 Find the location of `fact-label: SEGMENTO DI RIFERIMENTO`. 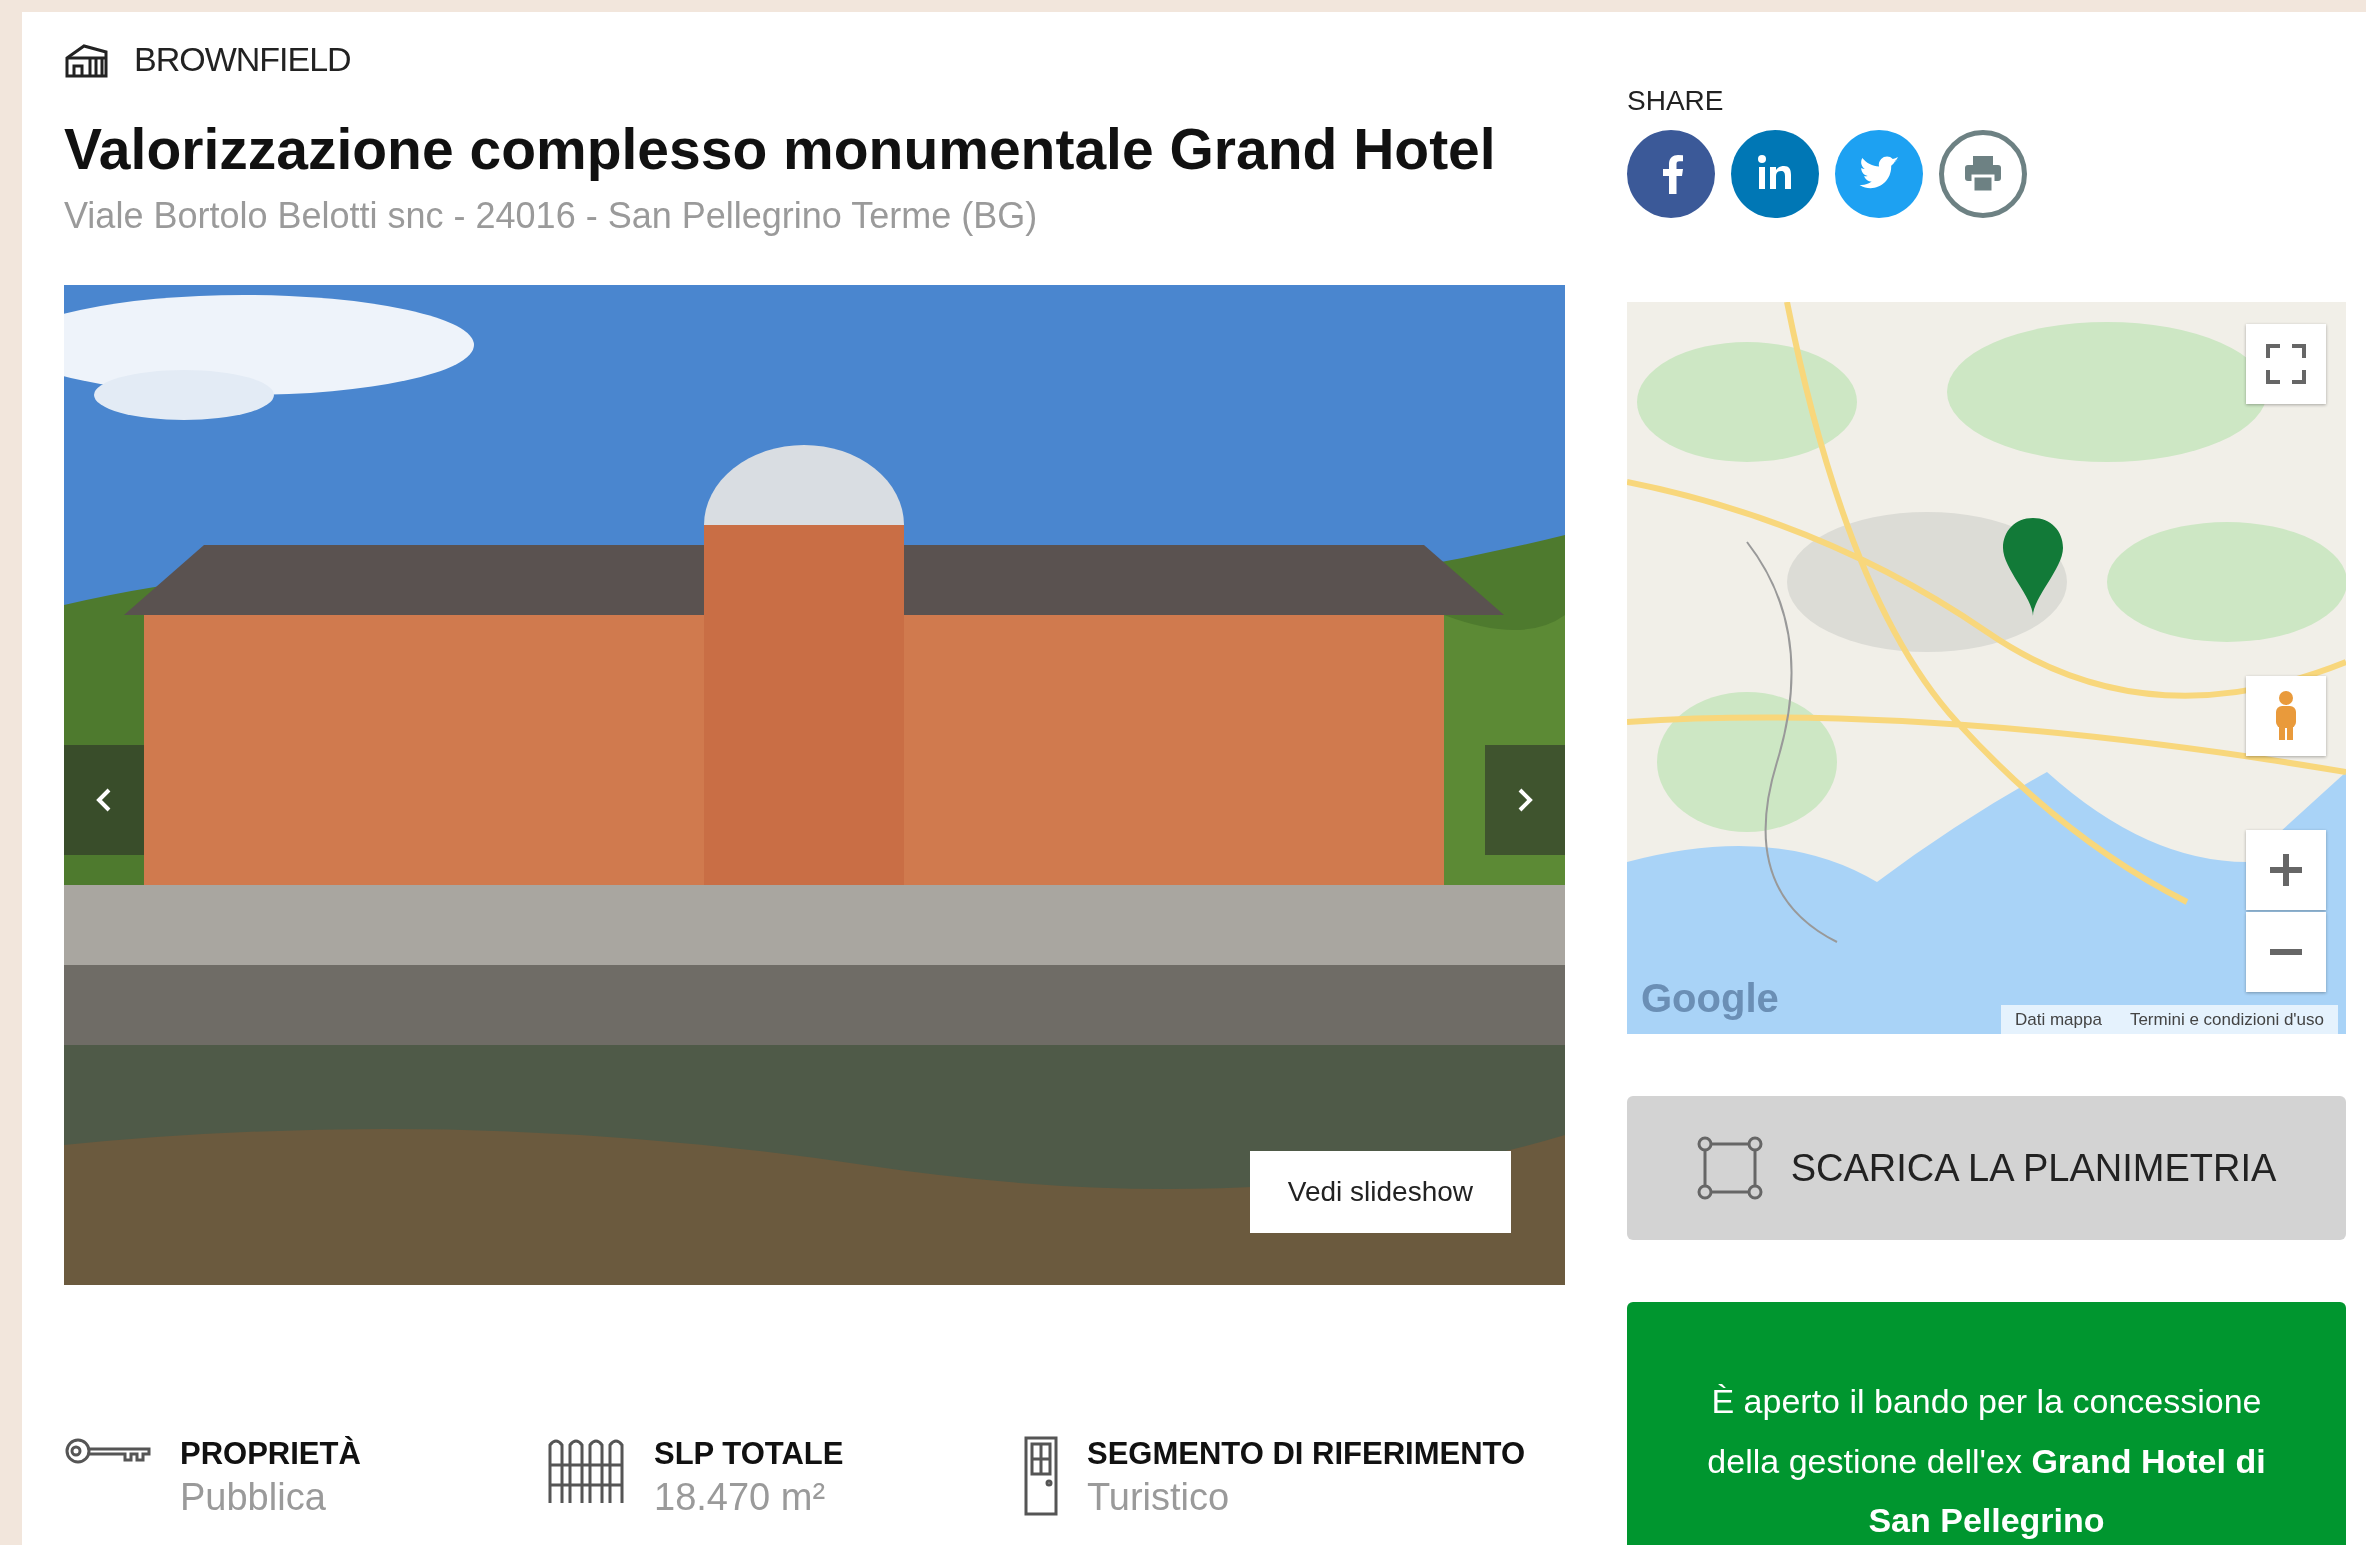

fact-label: SEGMENTO DI RIFERIMENTO is located at coordinates (1306, 1454).